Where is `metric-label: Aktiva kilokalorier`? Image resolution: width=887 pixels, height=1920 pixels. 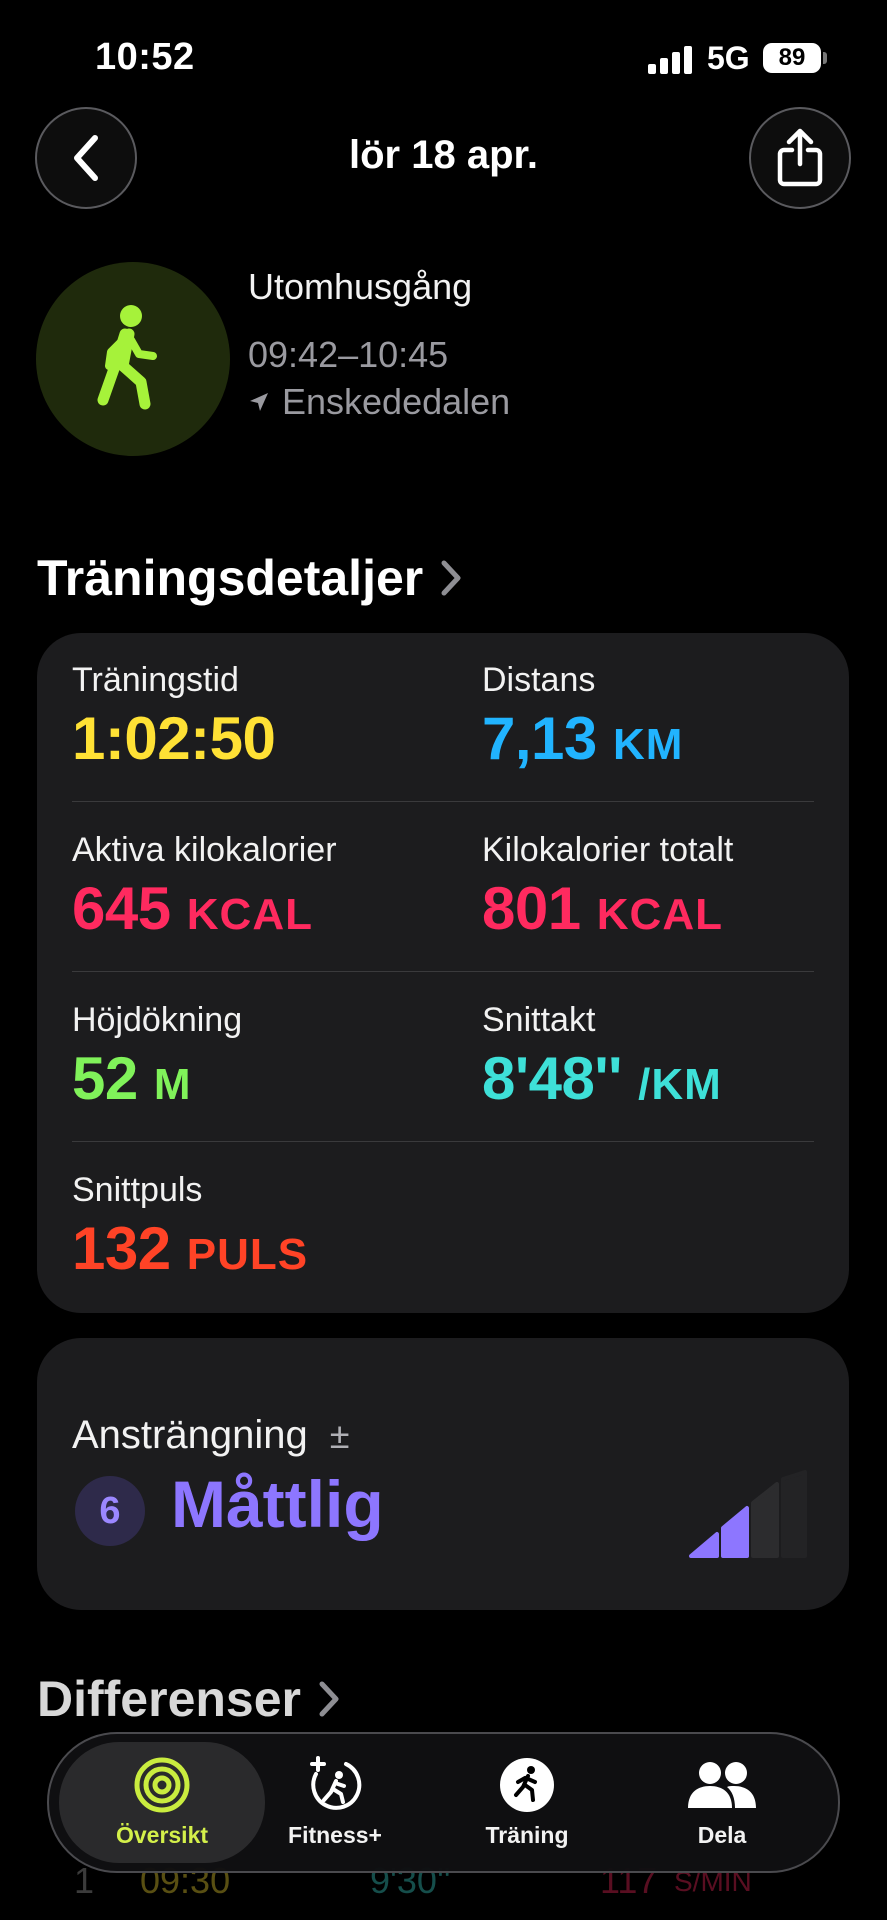 metric-label: Aktiva kilokalorier is located at coordinates (204, 850).